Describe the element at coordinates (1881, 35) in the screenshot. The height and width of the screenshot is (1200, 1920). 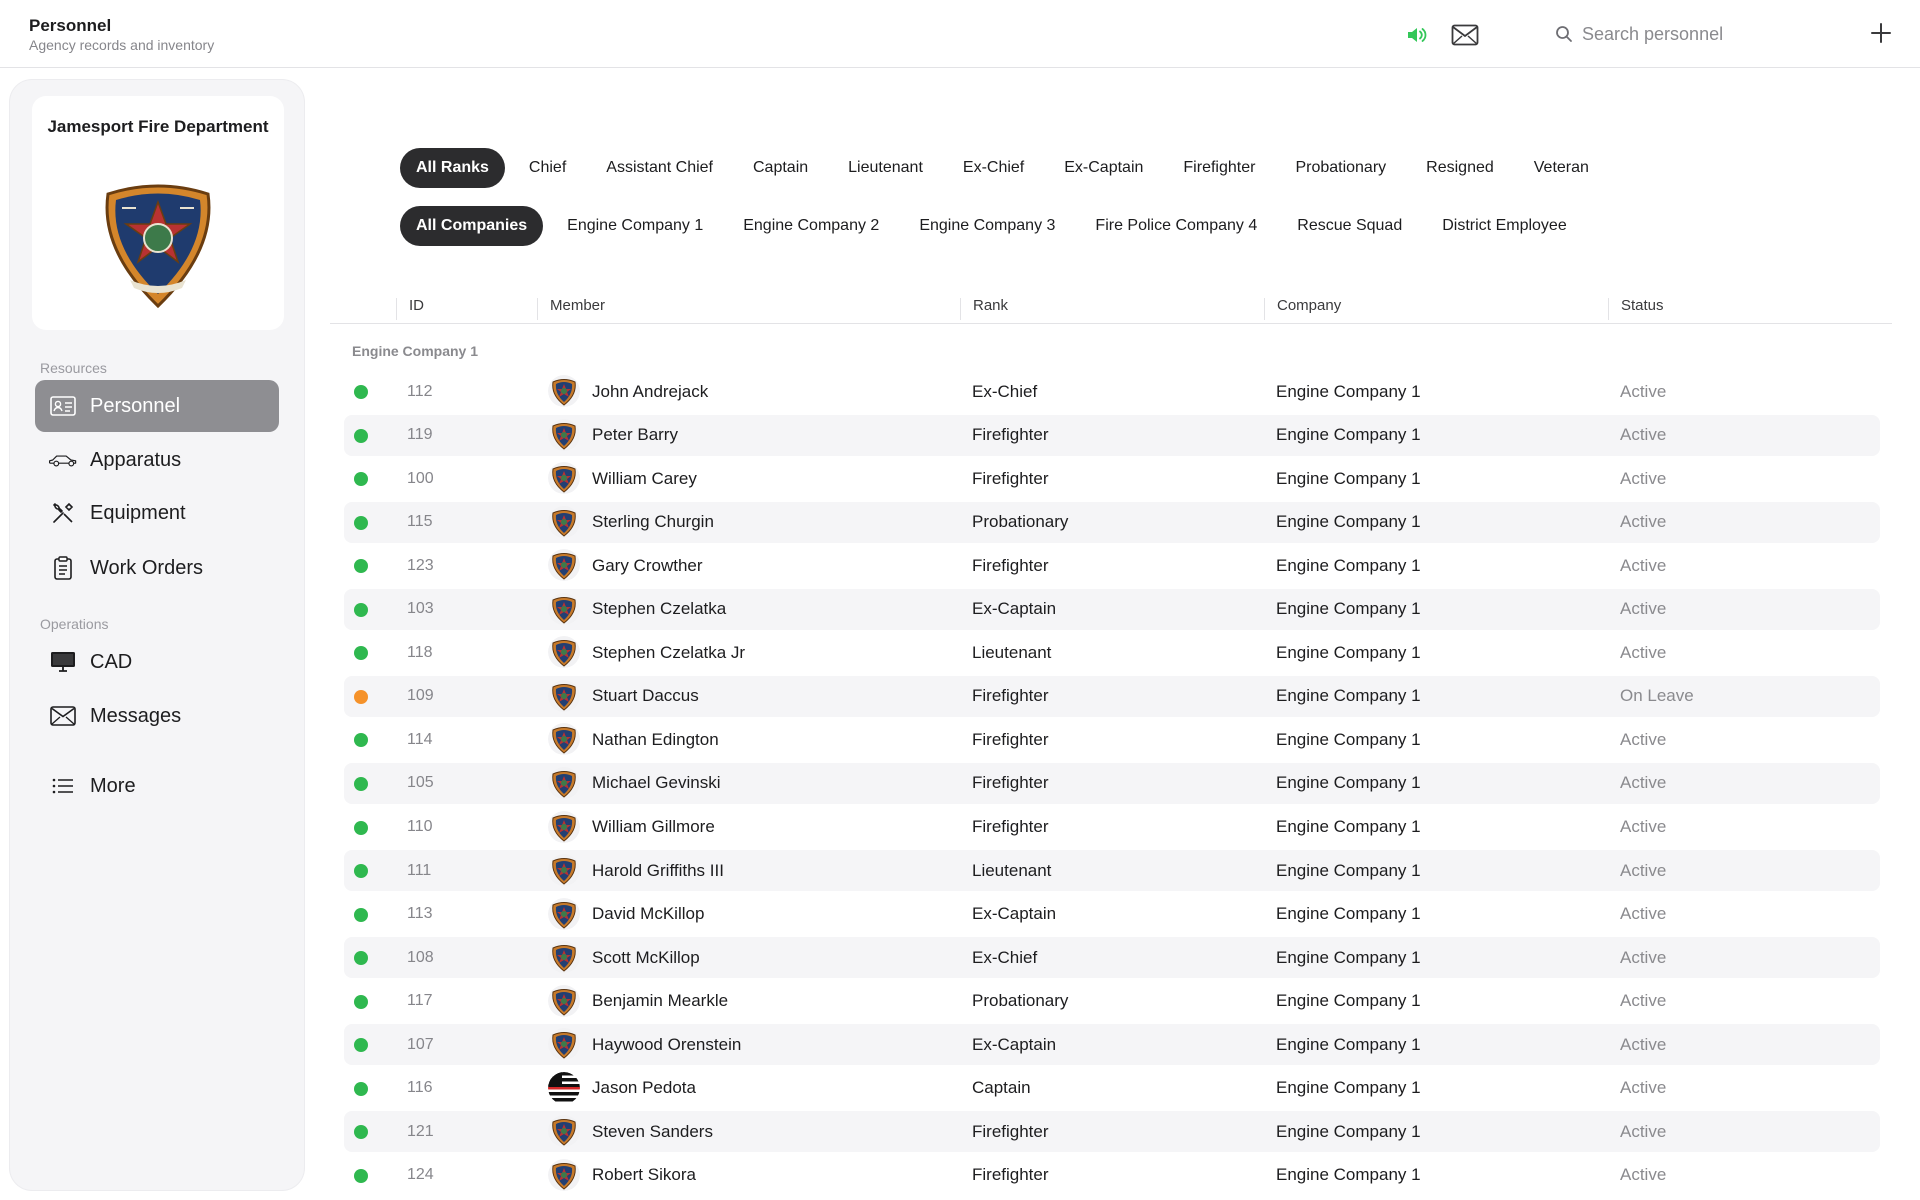
I see `add-personnel-button` at that location.